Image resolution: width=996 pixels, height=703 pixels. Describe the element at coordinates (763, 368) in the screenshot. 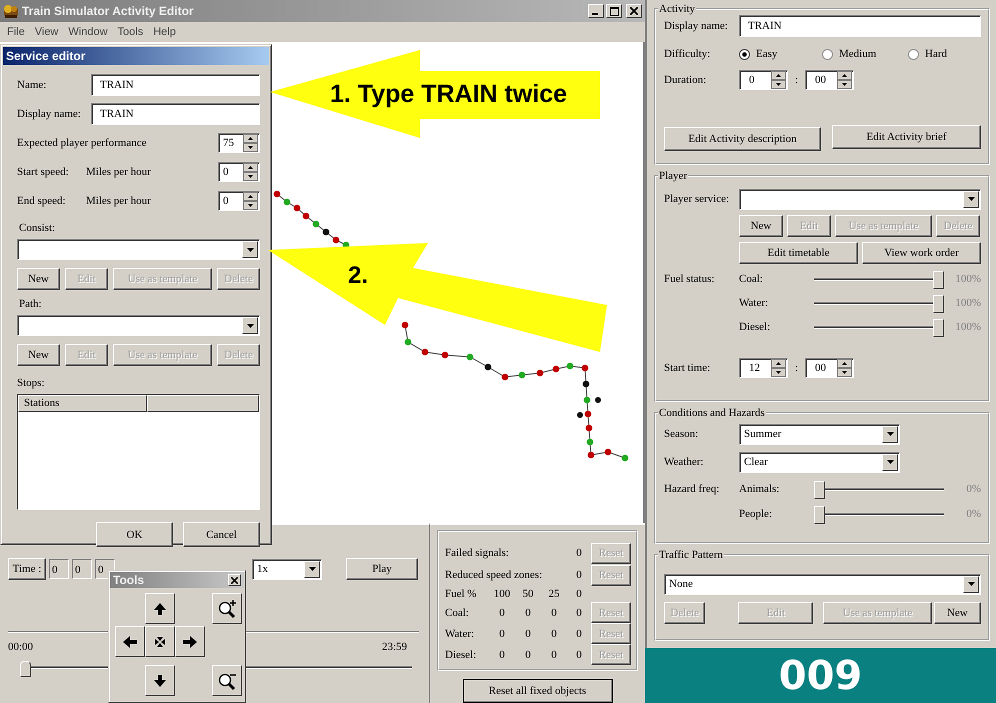

I see `number-field: 12` at that location.